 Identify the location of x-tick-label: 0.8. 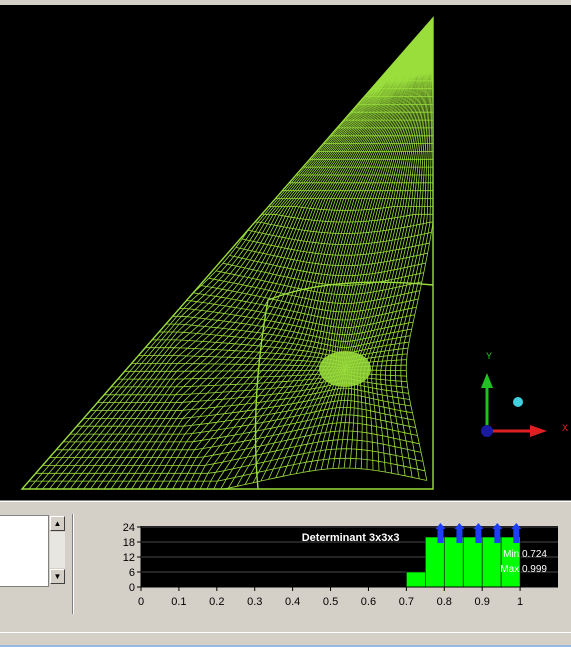
(444, 602).